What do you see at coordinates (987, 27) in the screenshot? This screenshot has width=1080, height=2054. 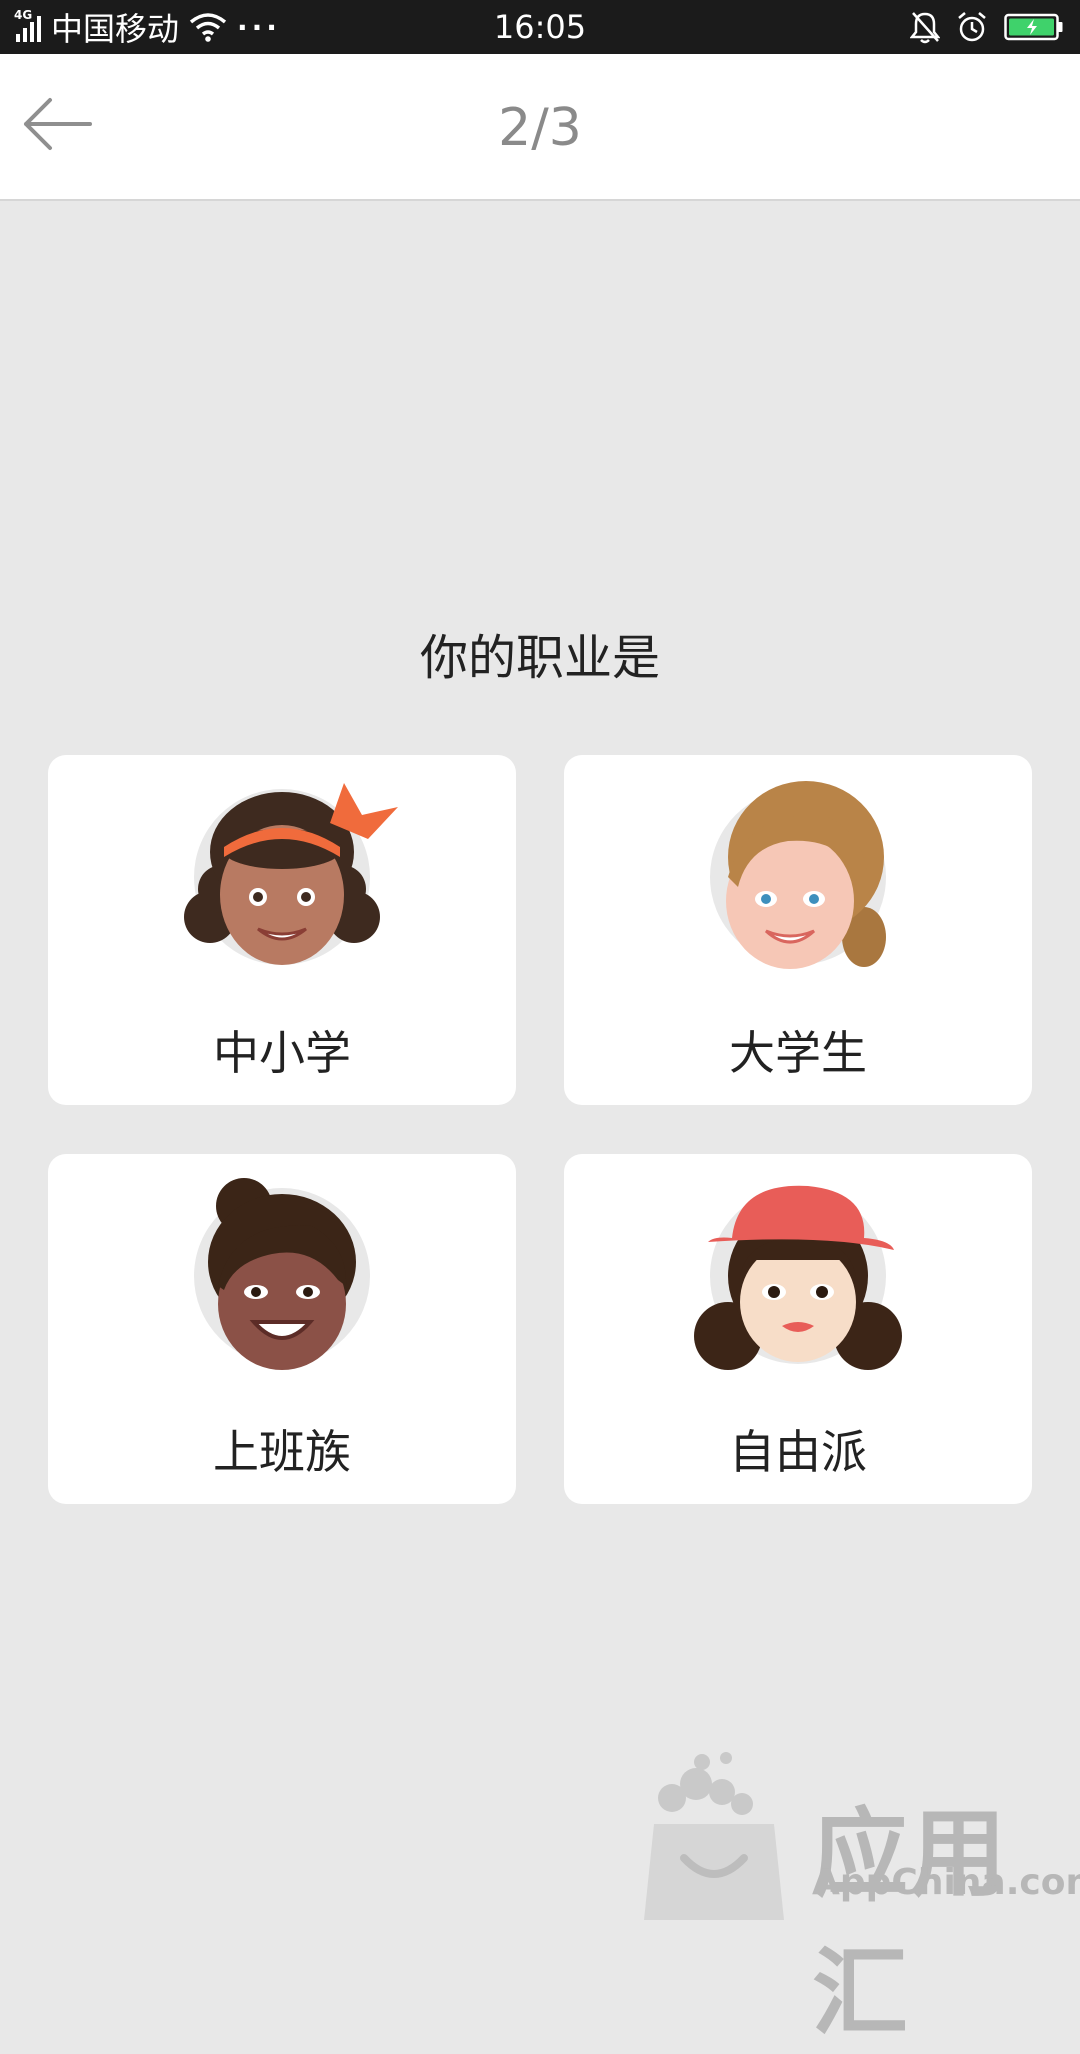 I see `status-right` at bounding box center [987, 27].